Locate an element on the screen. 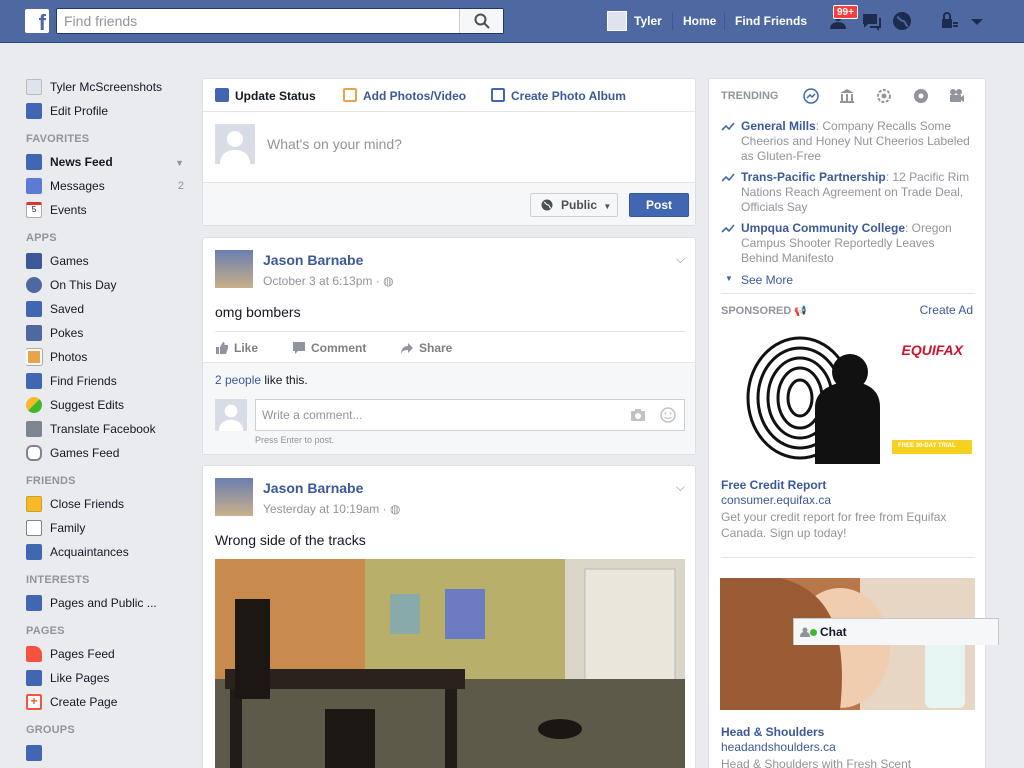 The width and height of the screenshot is (1024, 768). profile-link: Tyler McScreenshots is located at coordinates (106, 90).